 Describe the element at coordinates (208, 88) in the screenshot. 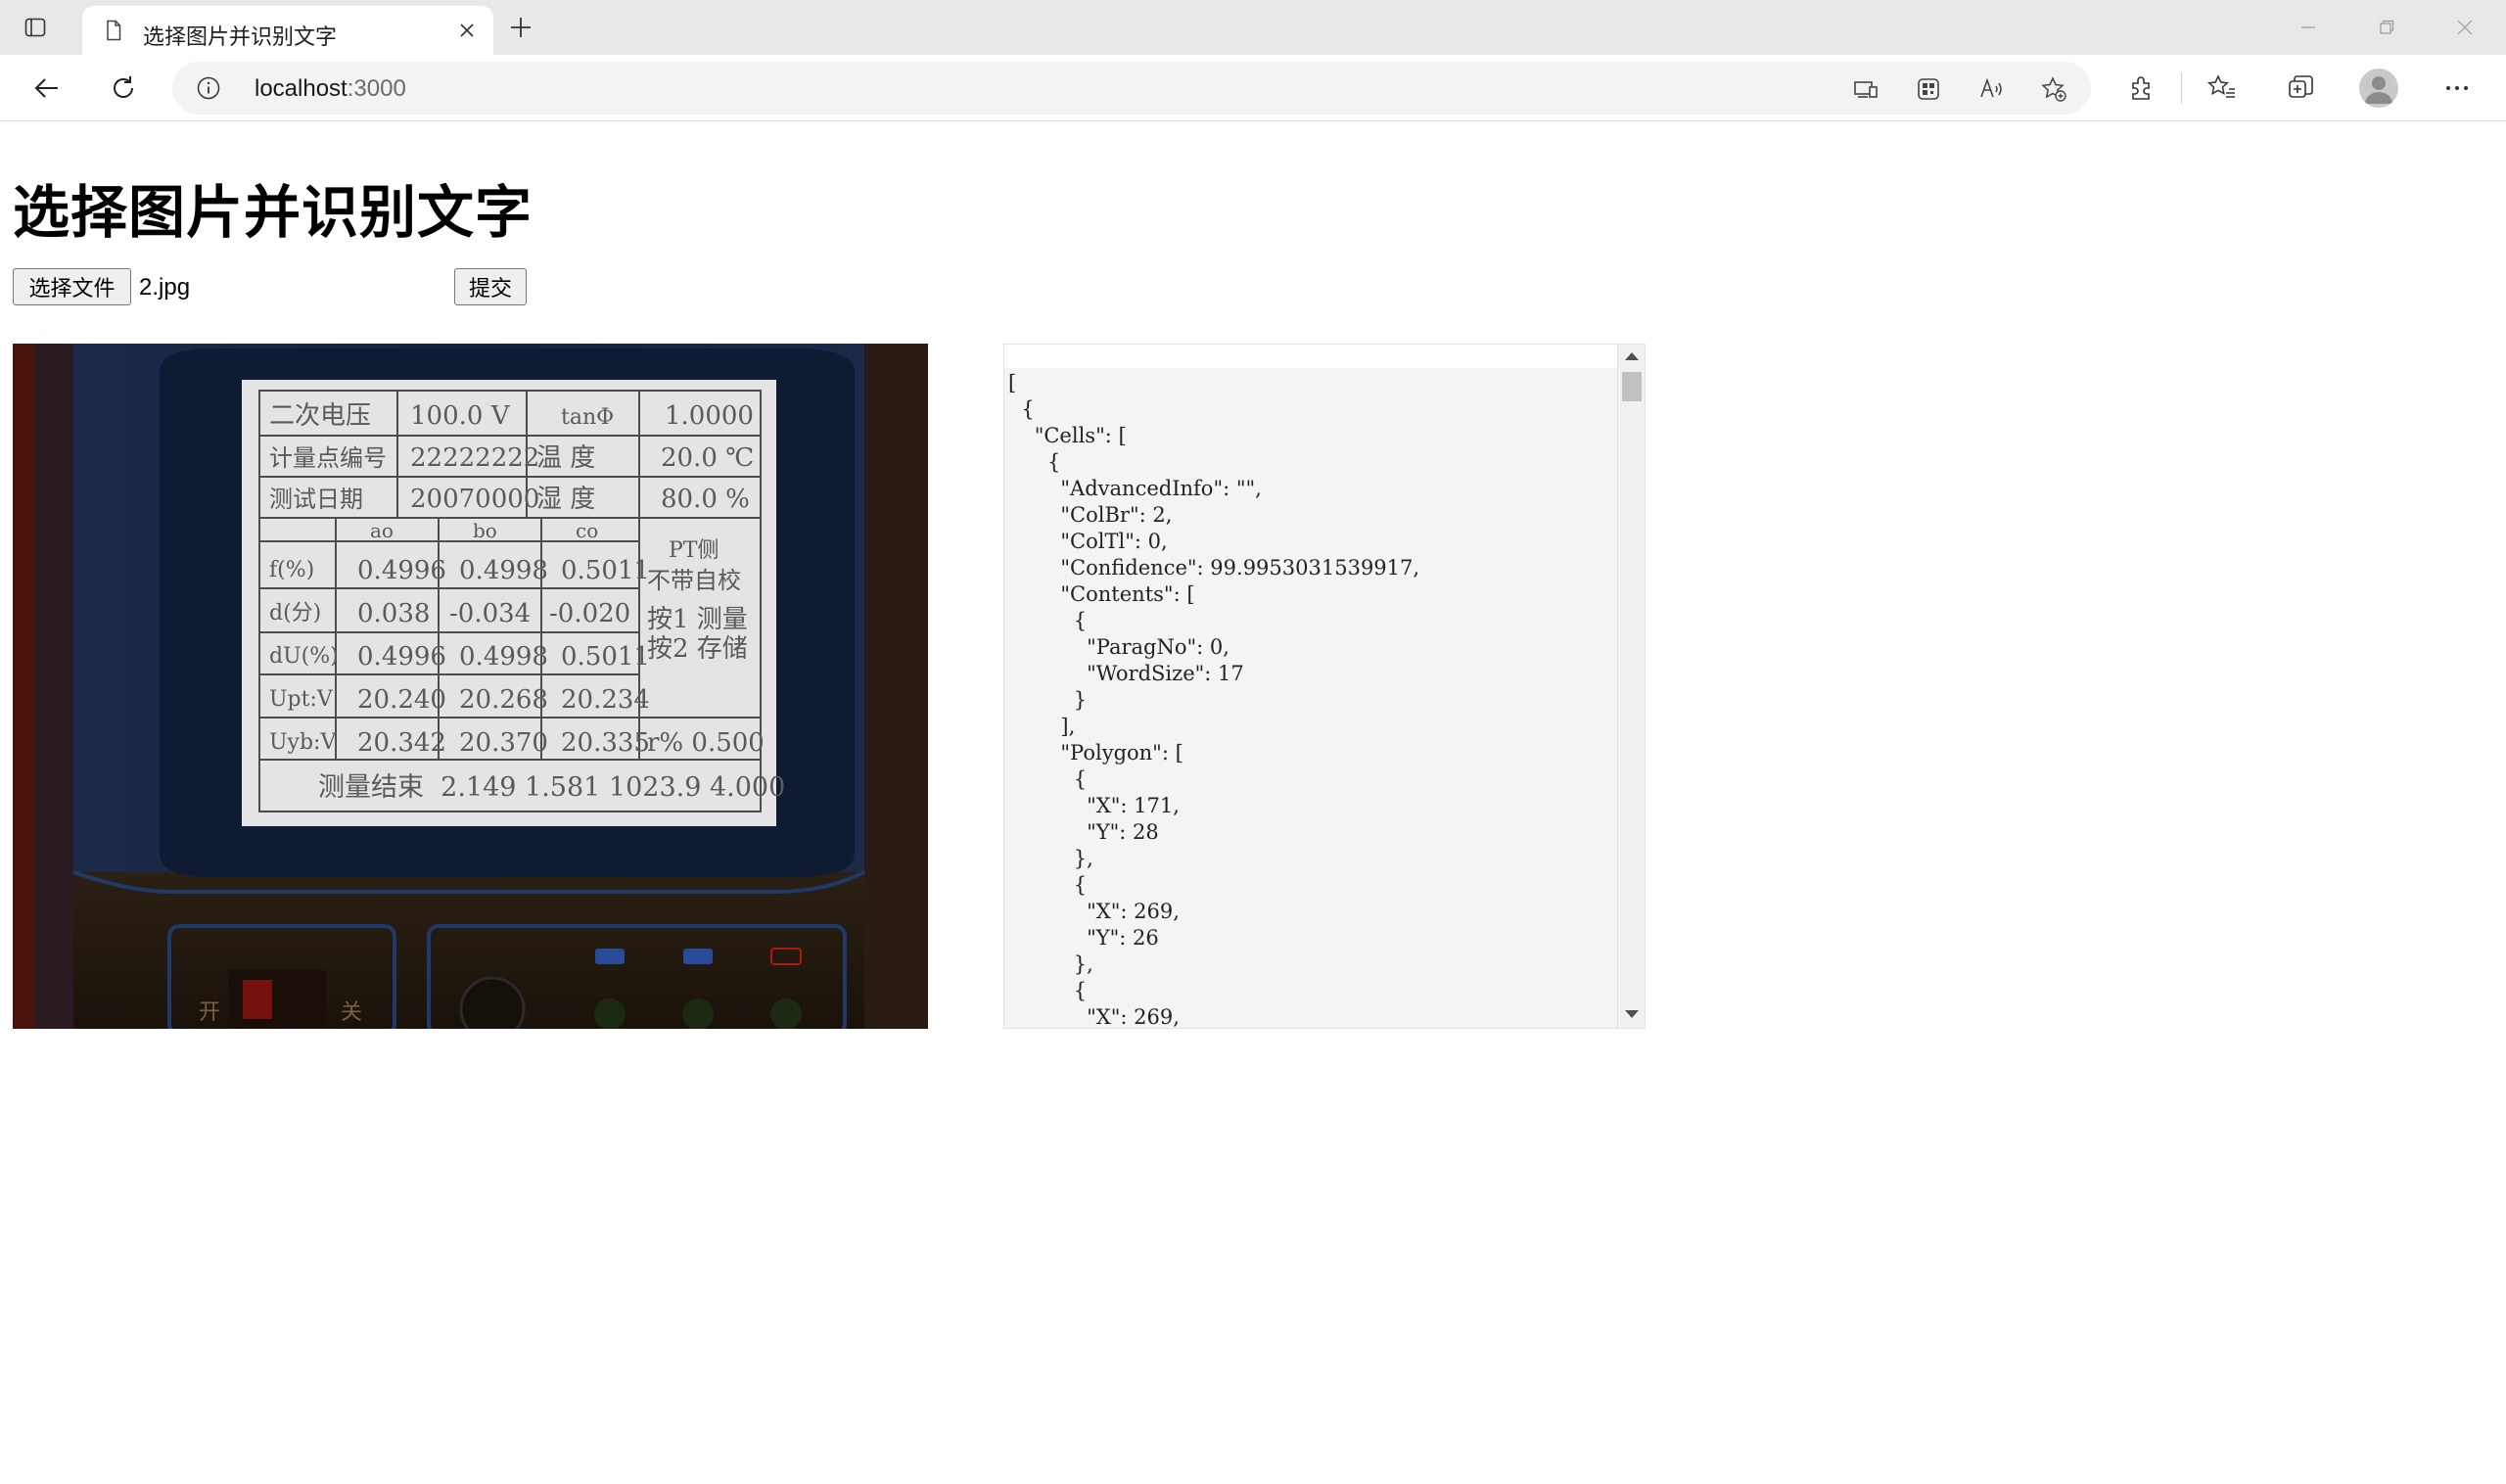

I see `site-info-icon` at that location.